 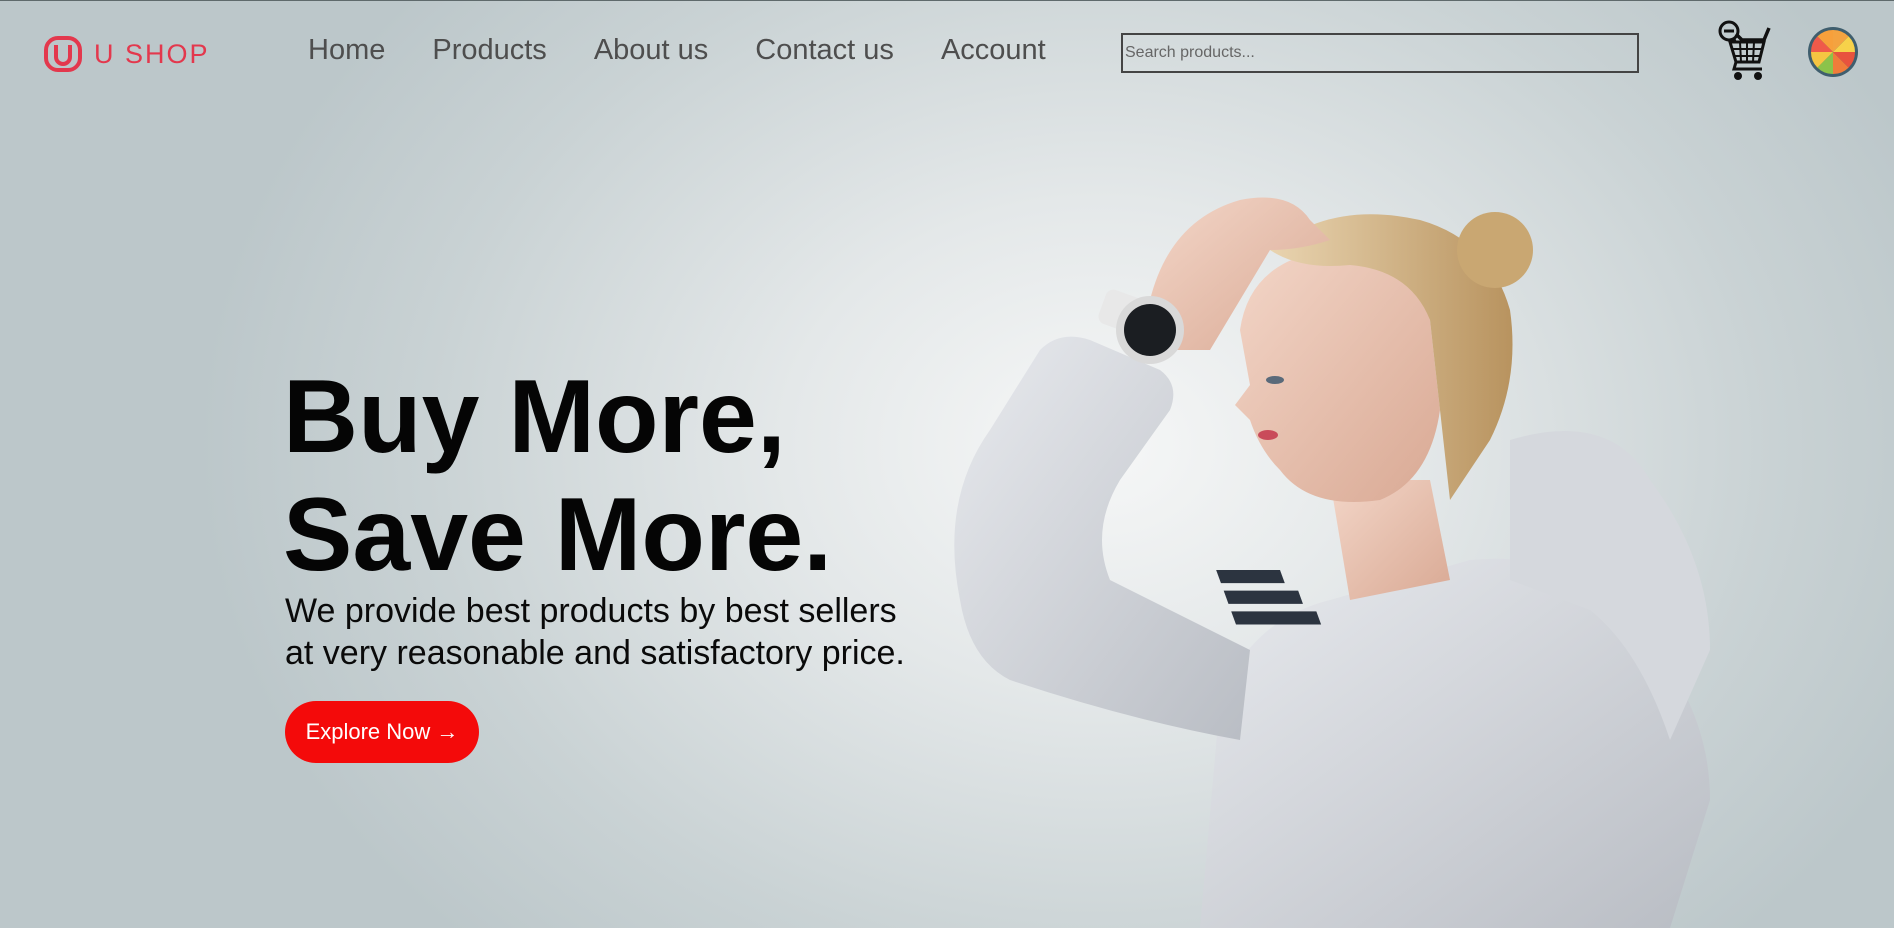 What do you see at coordinates (557, 476) in the screenshot?
I see `hero-title: Buy More, Save More.` at bounding box center [557, 476].